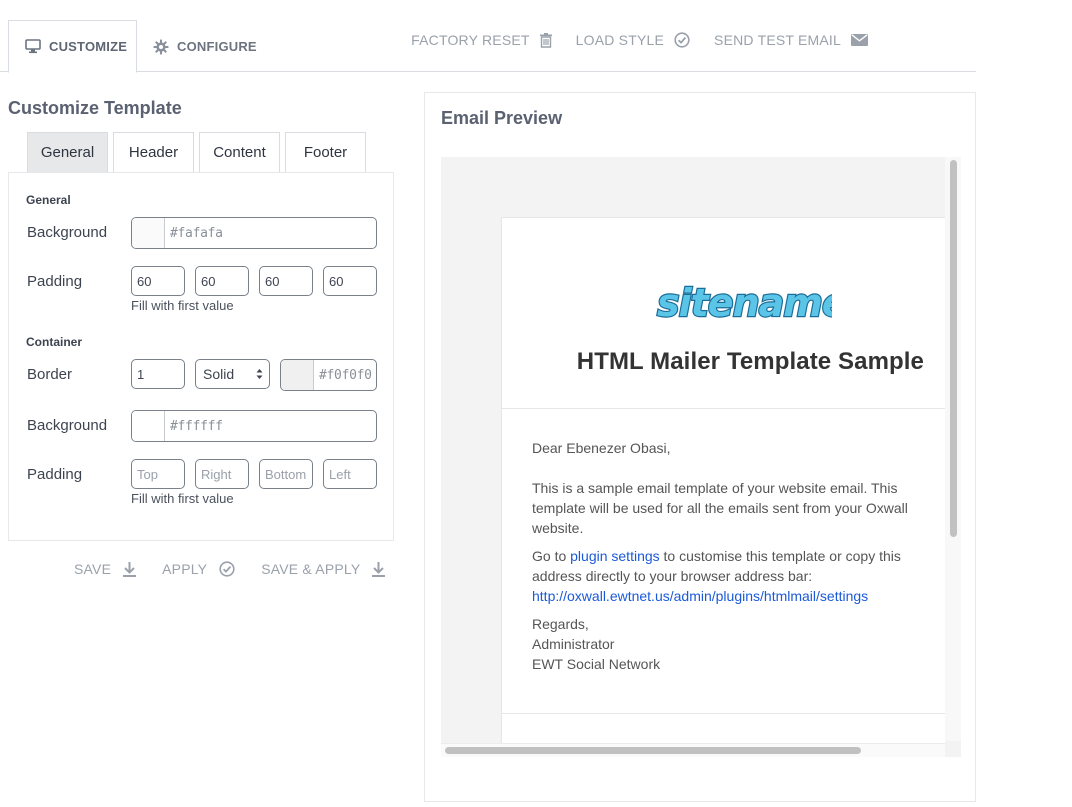 The width and height of the screenshot is (1072, 807). I want to click on send-test-email-button: SEND TEST EMAIL, so click(791, 40).